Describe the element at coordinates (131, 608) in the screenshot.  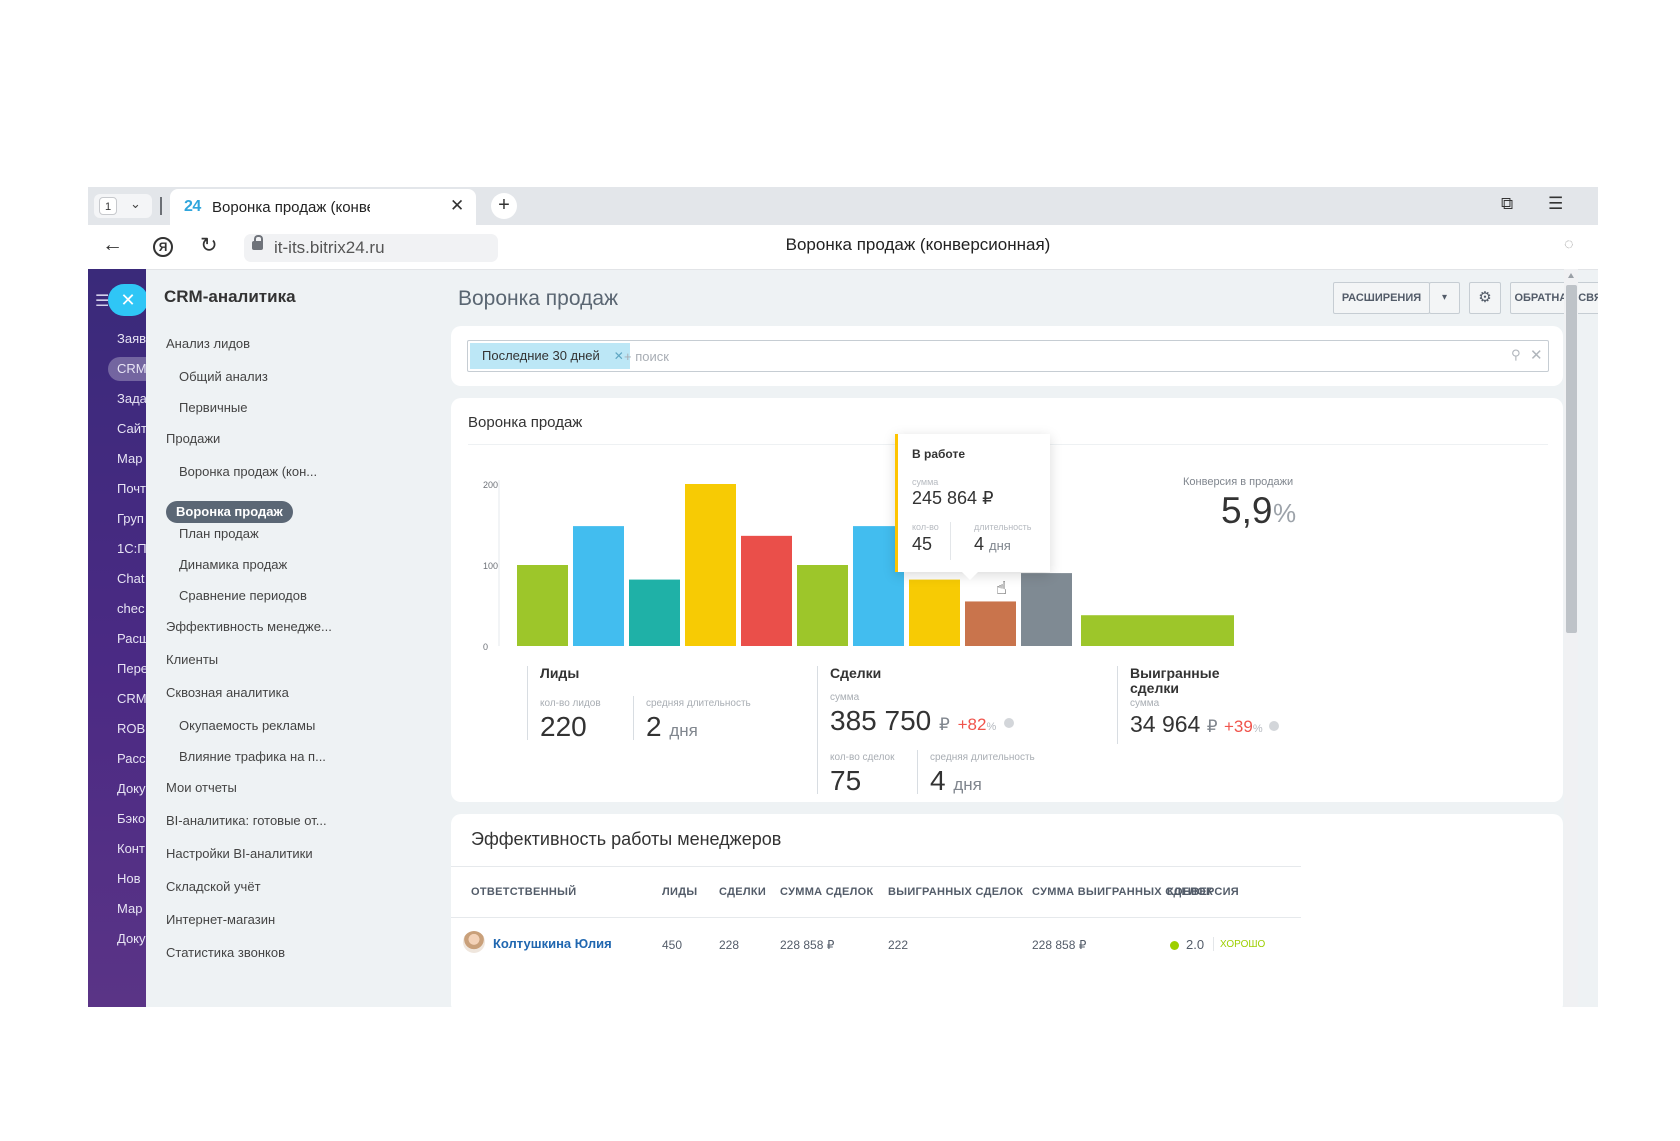
I see `left-menu-item: chec` at that location.